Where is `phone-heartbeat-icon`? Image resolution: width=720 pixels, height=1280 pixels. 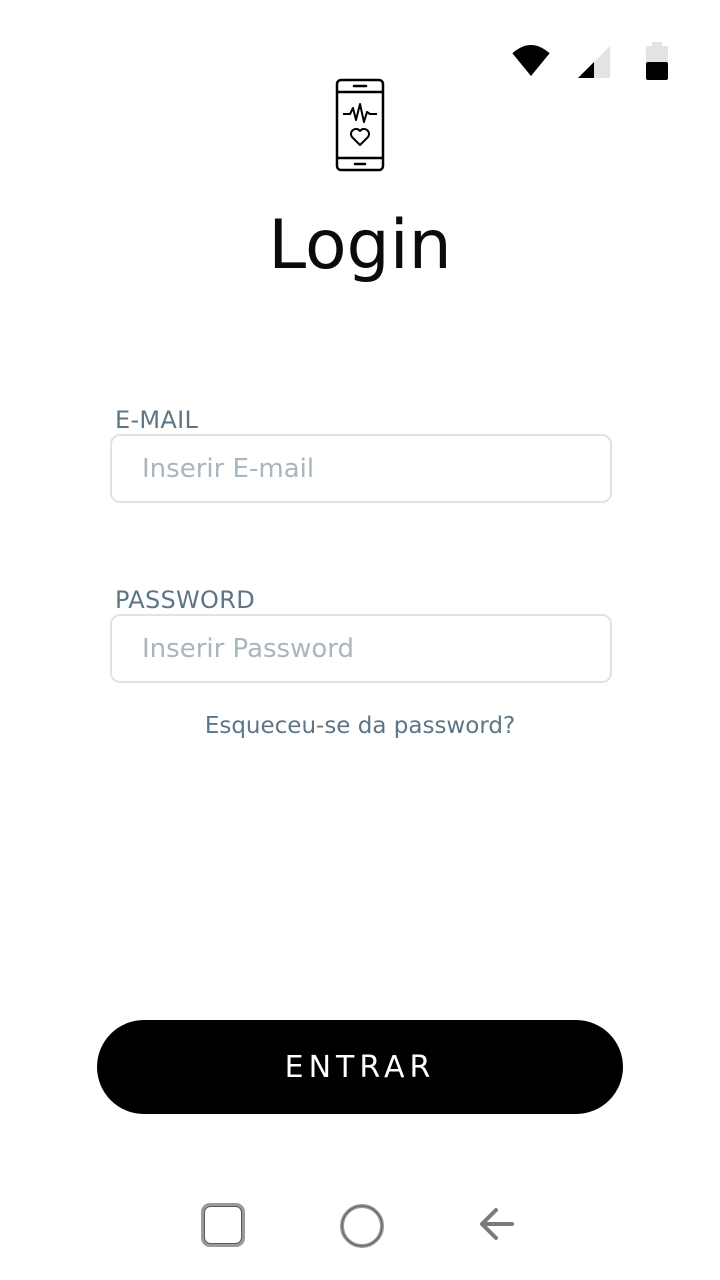
phone-heartbeat-icon is located at coordinates (360, 125).